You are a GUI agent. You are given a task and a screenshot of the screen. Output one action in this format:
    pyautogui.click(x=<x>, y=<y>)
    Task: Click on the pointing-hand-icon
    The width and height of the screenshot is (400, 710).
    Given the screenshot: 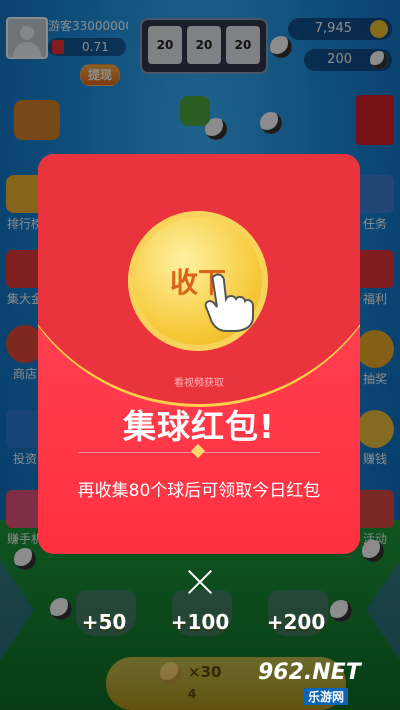 What is the action you would take?
    pyautogui.click(x=229, y=302)
    